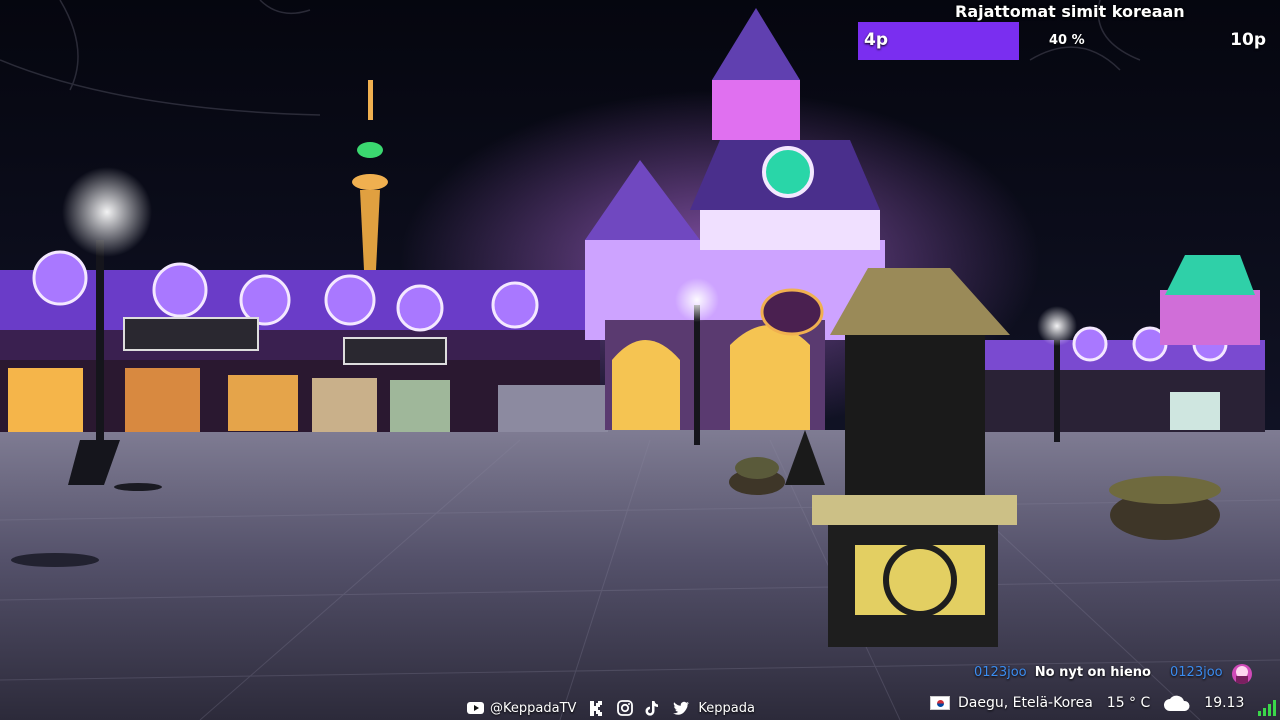 This screenshot has height=720, width=1280. I want to click on youtube-icon, so click(475, 708).